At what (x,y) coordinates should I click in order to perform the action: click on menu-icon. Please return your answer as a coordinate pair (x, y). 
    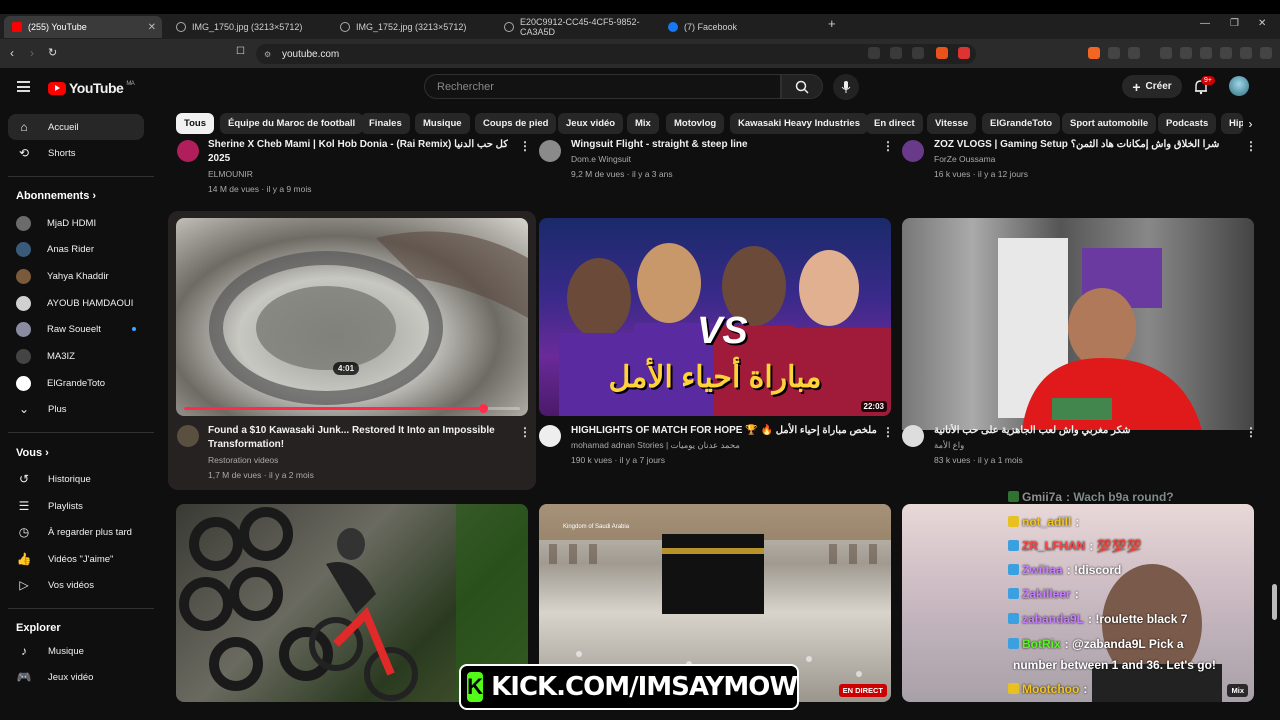
    Looking at the image, I should click on (1266, 53).